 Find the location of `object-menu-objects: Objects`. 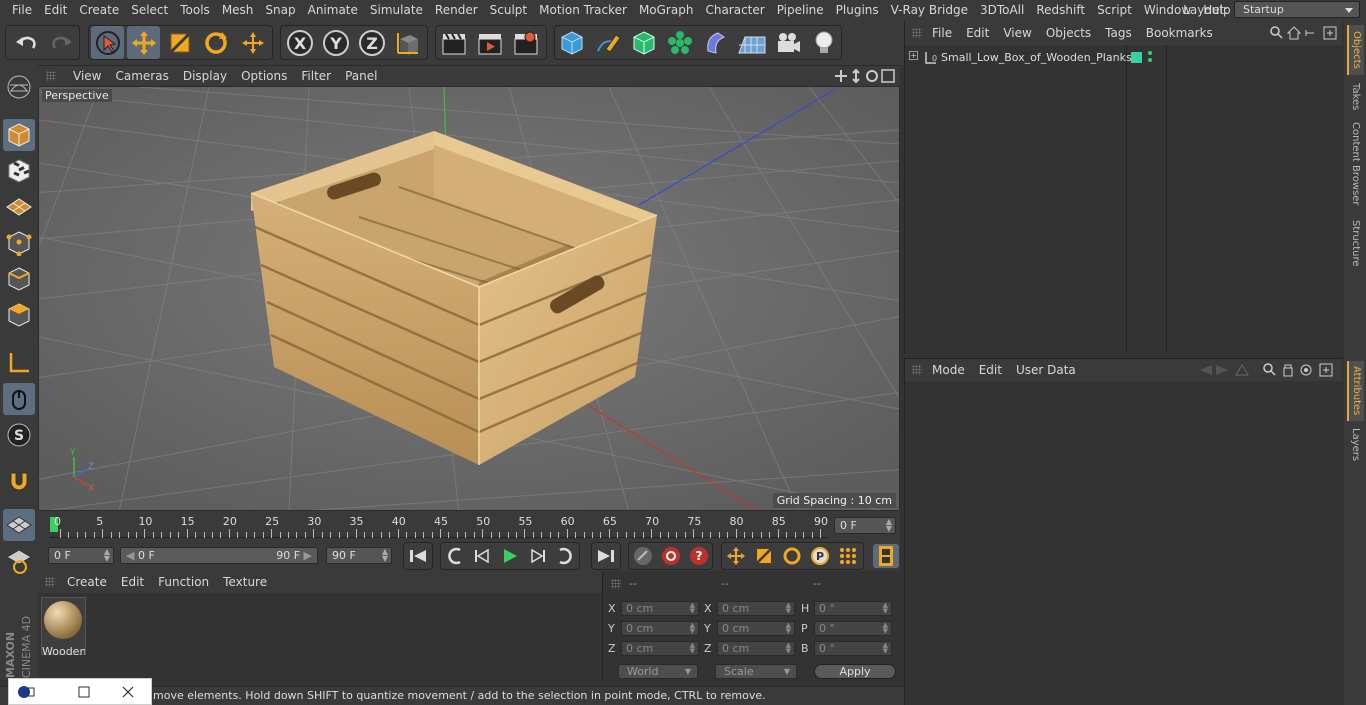

object-menu-objects: Objects is located at coordinates (1068, 33).